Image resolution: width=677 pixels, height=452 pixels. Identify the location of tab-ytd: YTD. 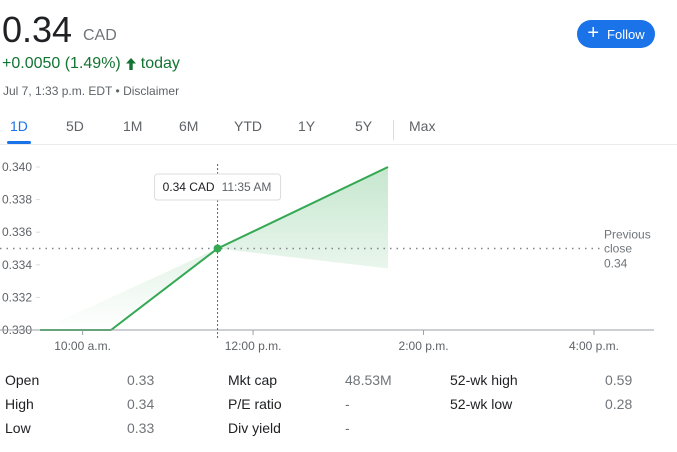
(248, 130).